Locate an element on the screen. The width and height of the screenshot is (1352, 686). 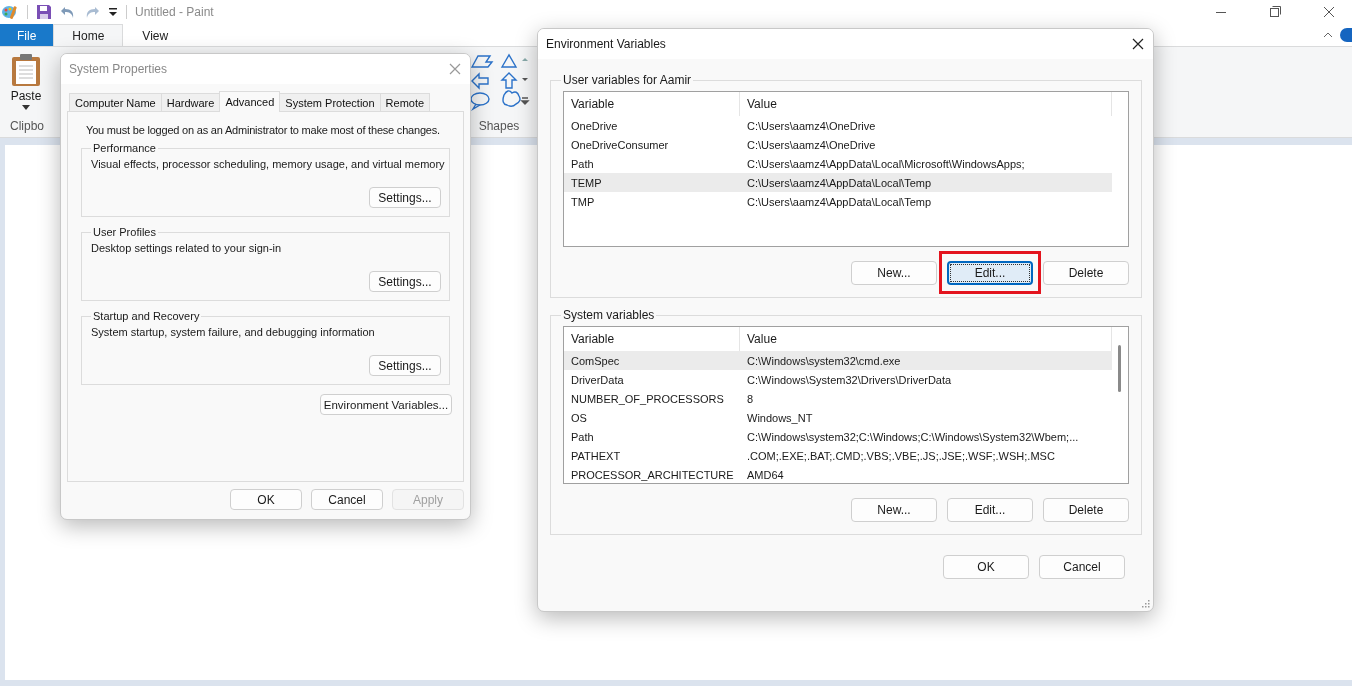
group-title: User variables for Aamir is located at coordinates (627, 80).